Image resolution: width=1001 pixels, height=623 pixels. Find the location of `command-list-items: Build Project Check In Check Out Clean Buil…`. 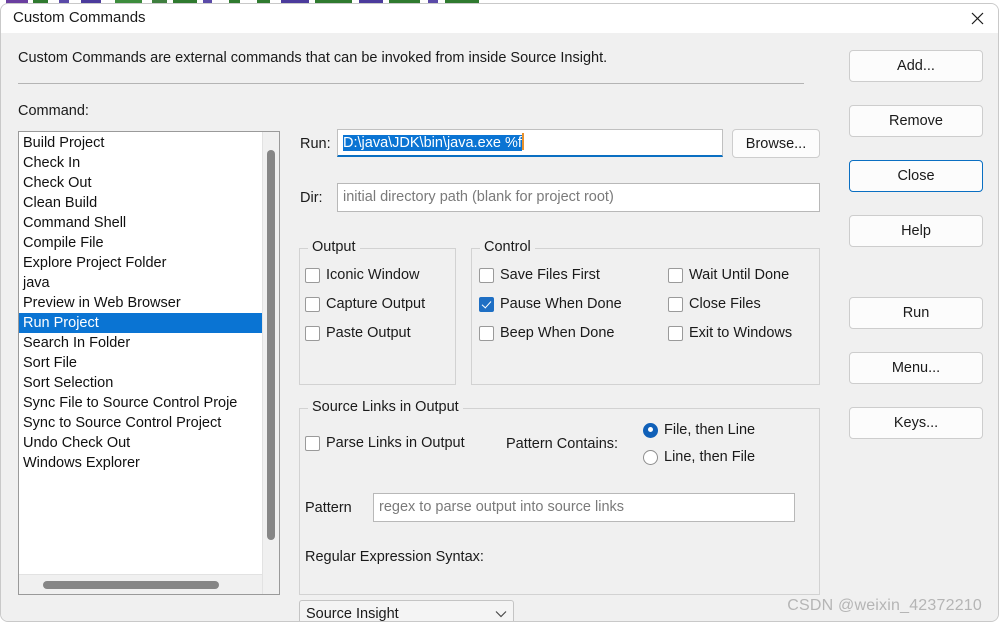

command-list-items: Build Project Check In Check Out Clean Buil… is located at coordinates (140, 302).